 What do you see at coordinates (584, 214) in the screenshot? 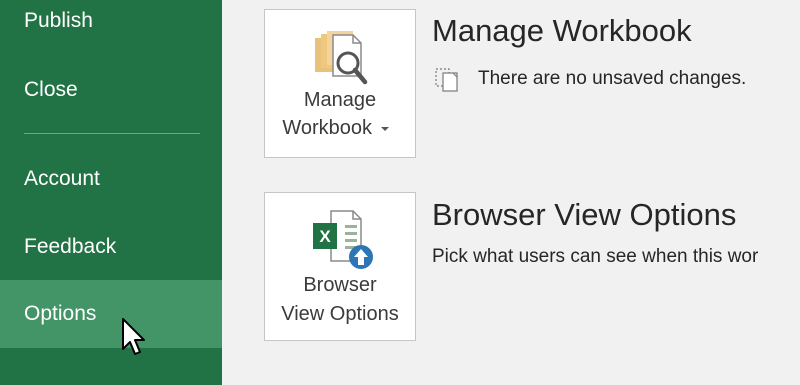
I see `browser-view-options-title: Browser View Options` at bounding box center [584, 214].